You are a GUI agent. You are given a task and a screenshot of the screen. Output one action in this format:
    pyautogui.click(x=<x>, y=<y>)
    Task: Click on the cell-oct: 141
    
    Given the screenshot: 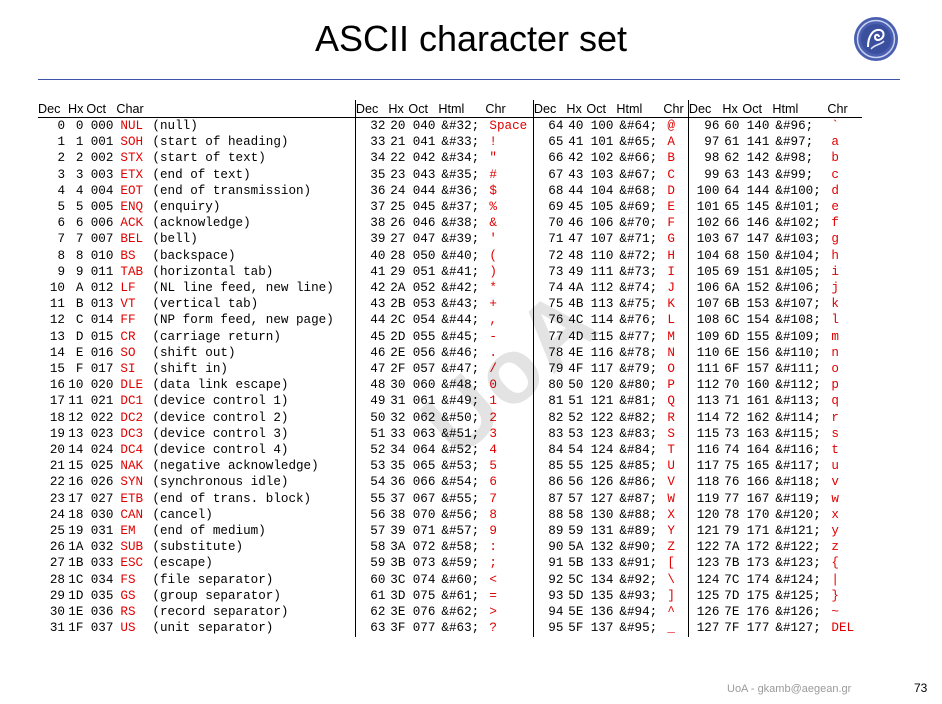 What is the action you would take?
    pyautogui.click(x=758, y=142)
    